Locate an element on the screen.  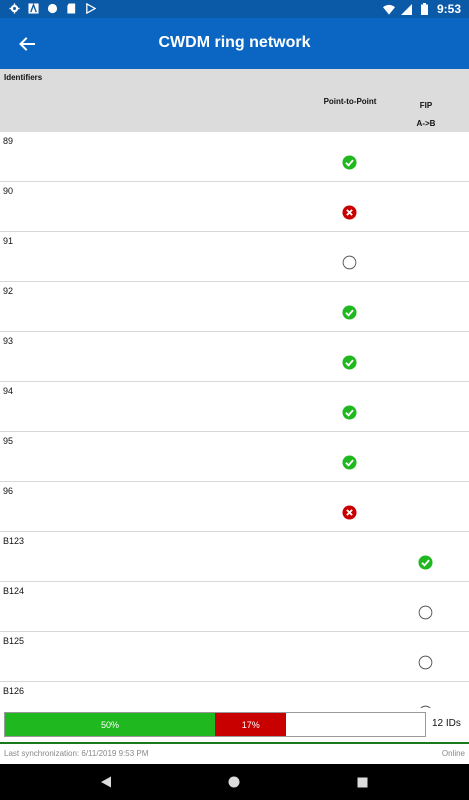
status-icons-right: 9:53 is located at coordinates (421, 9).